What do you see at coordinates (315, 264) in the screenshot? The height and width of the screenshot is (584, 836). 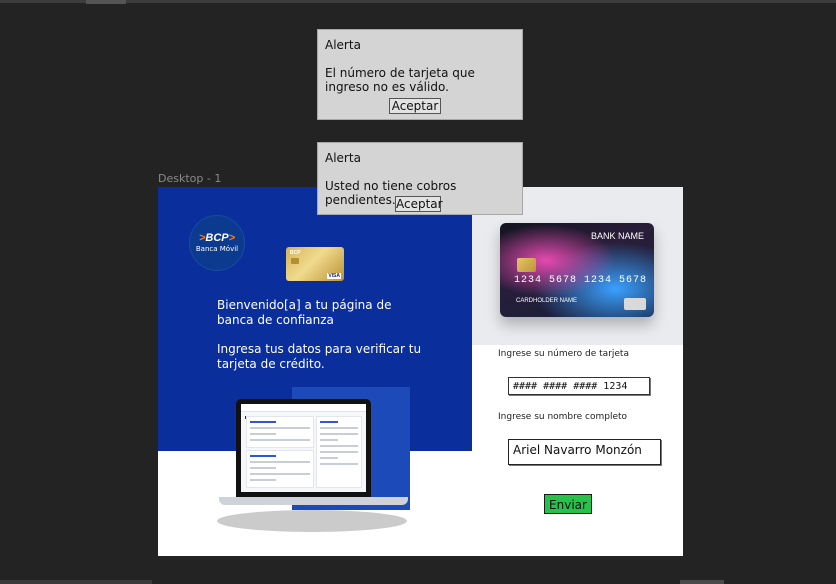 I see `gold-credit-card-image: BCP VISA` at bounding box center [315, 264].